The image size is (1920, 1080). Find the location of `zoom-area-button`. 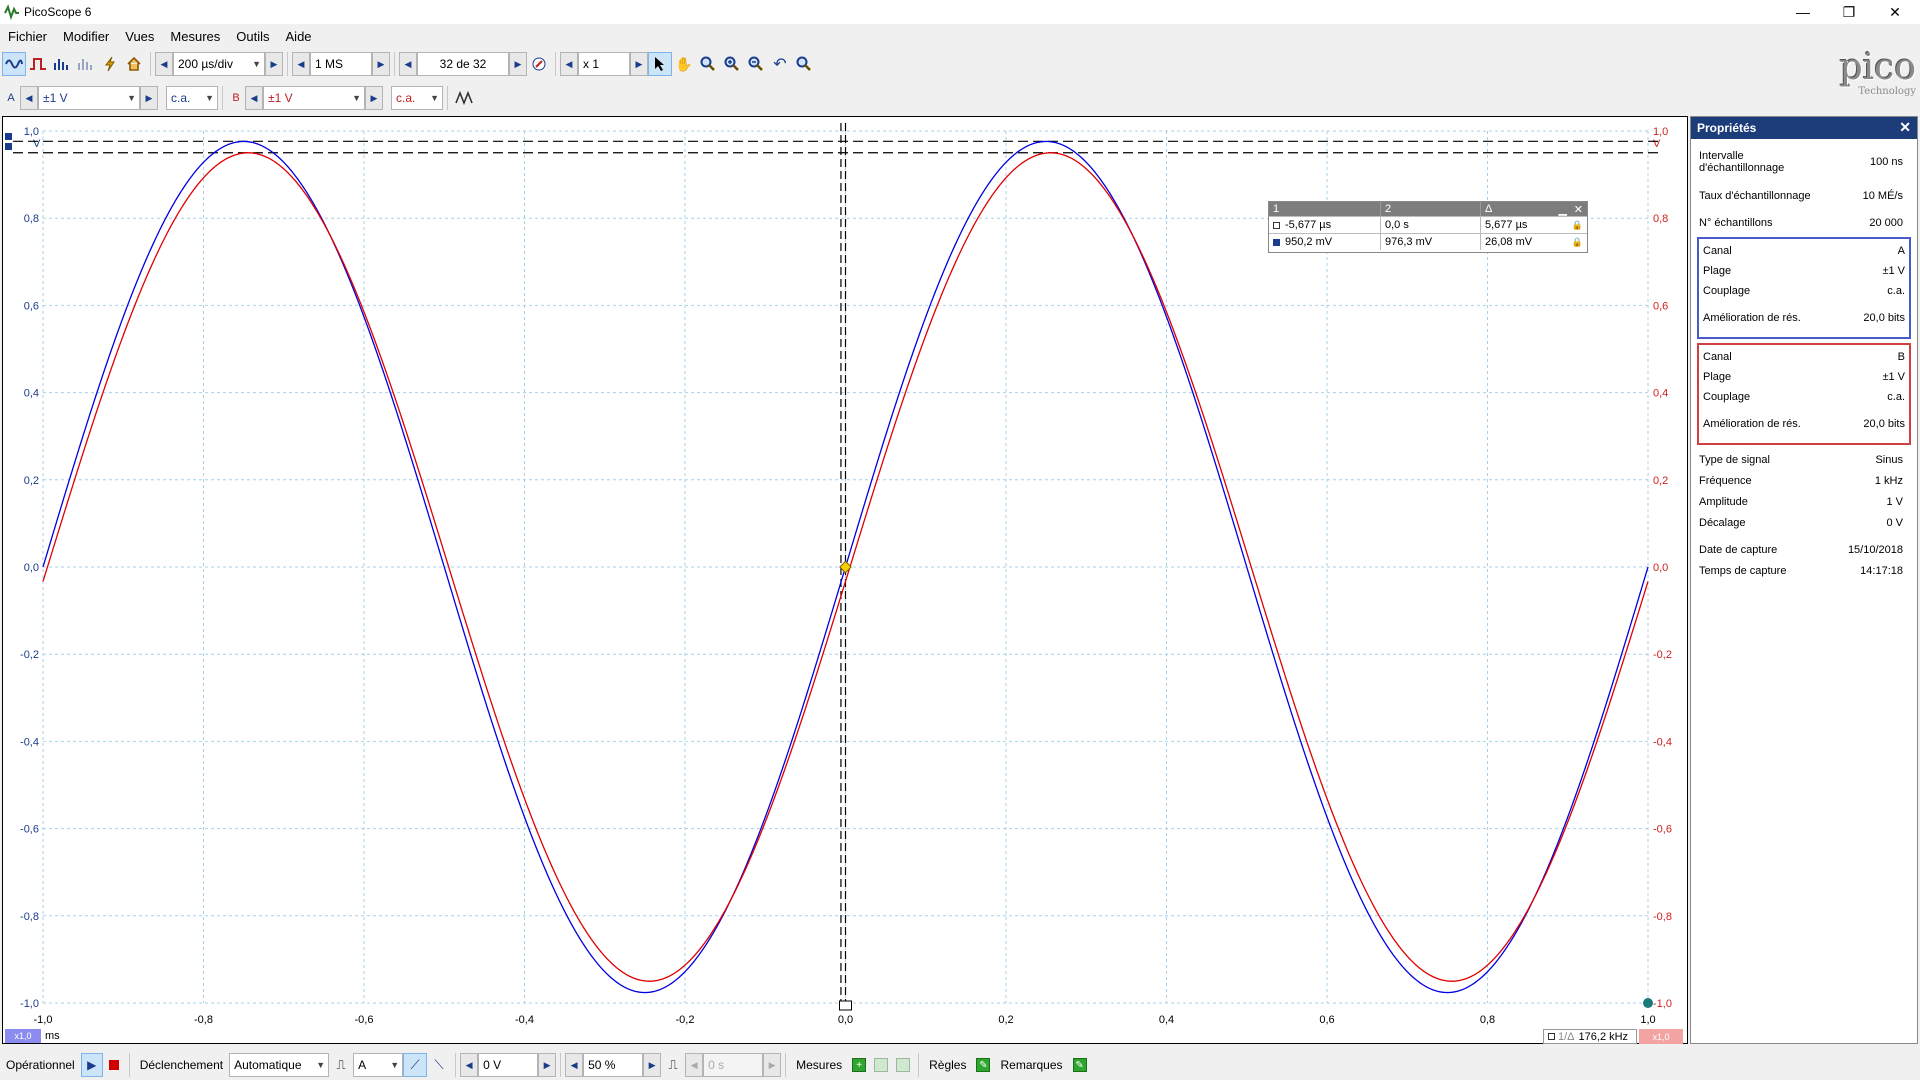

zoom-area-button is located at coordinates (708, 64).